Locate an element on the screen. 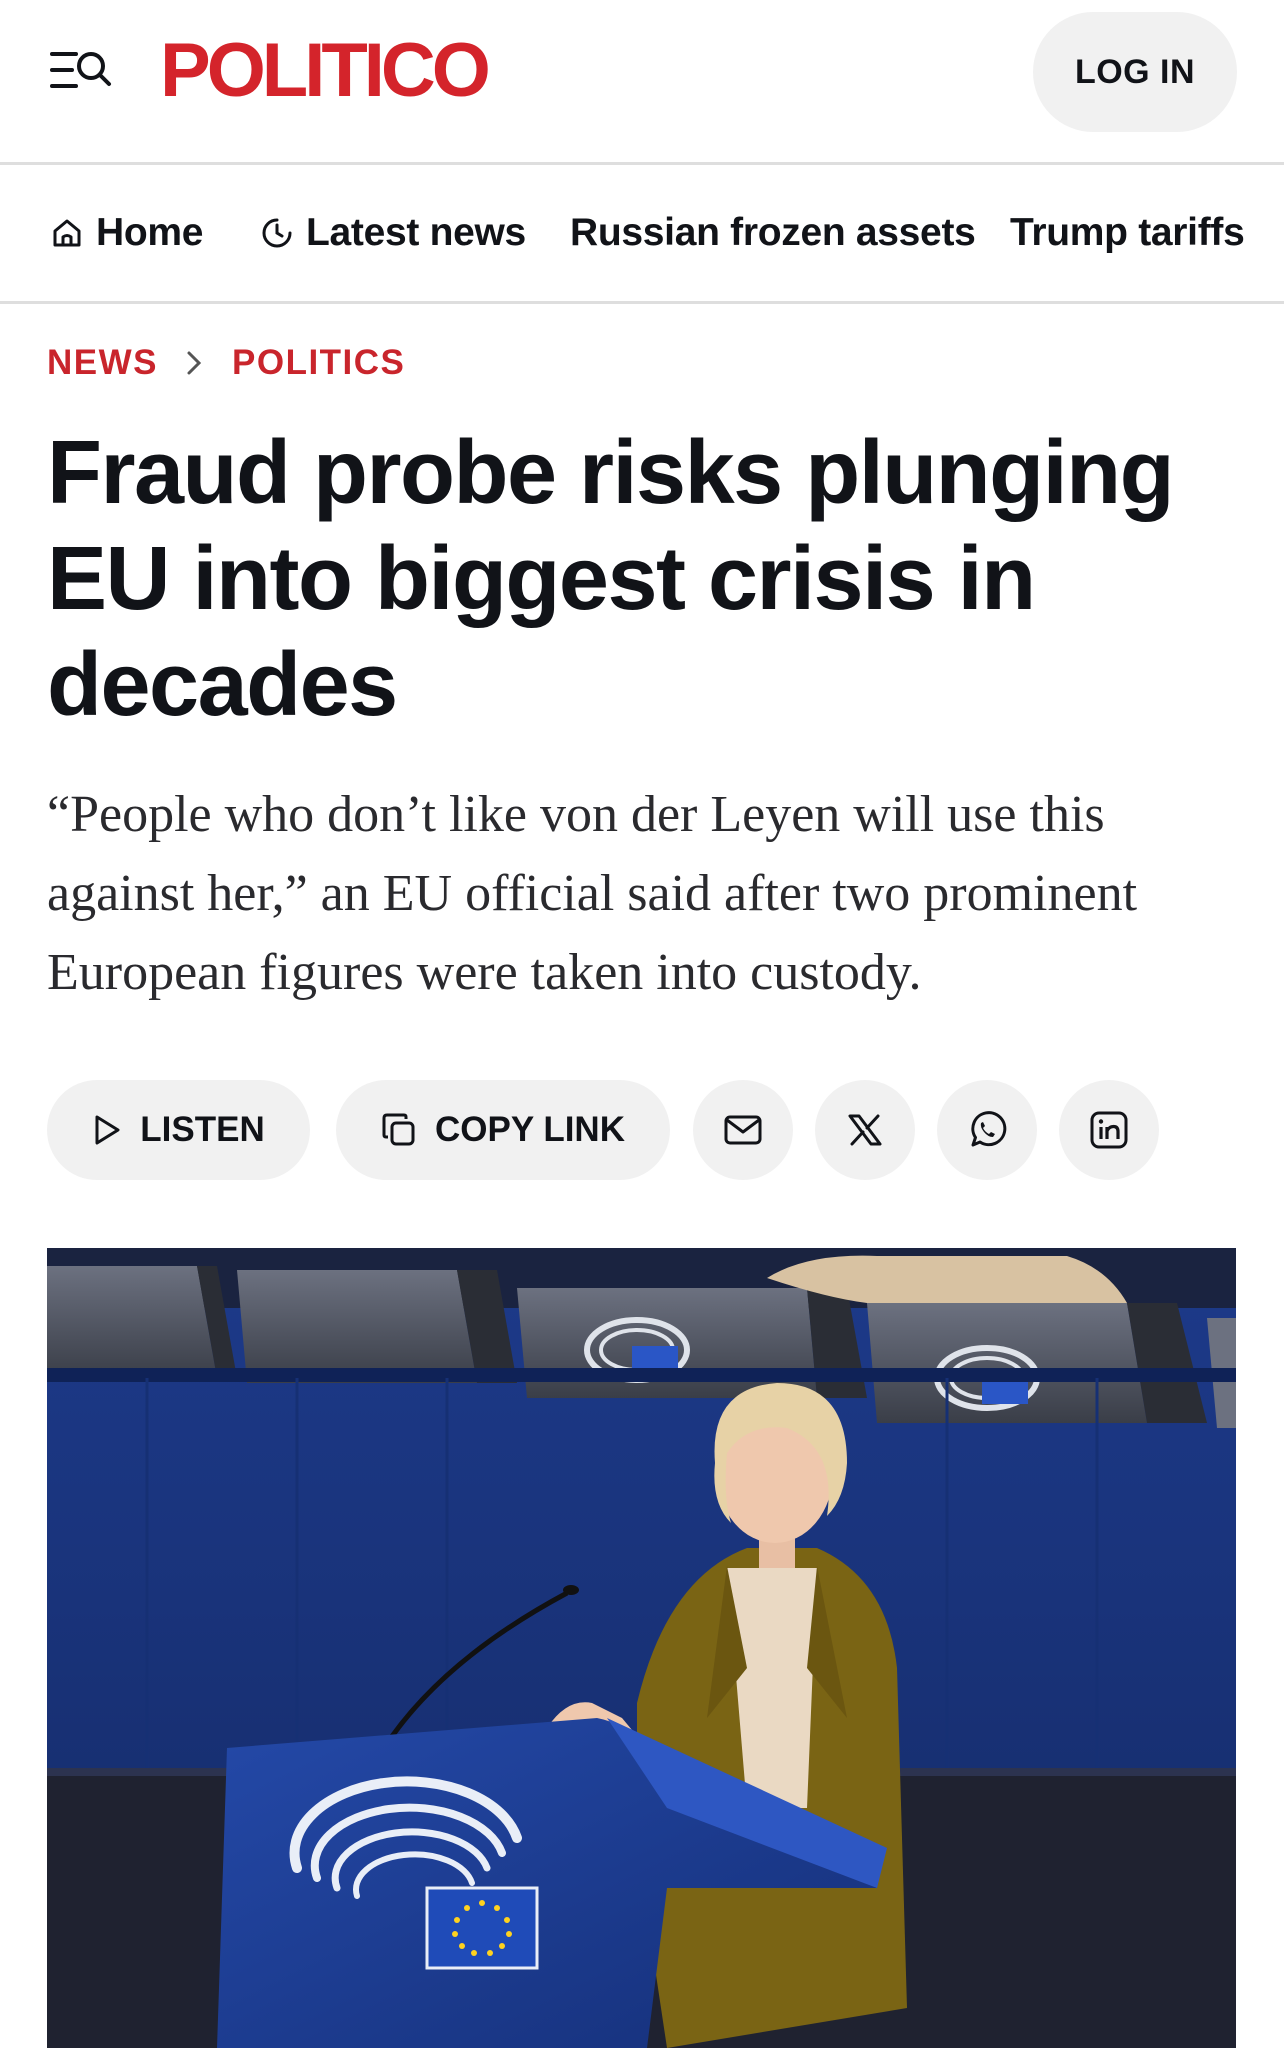  nav-item-latest-news: Latest news is located at coordinates (393, 233).